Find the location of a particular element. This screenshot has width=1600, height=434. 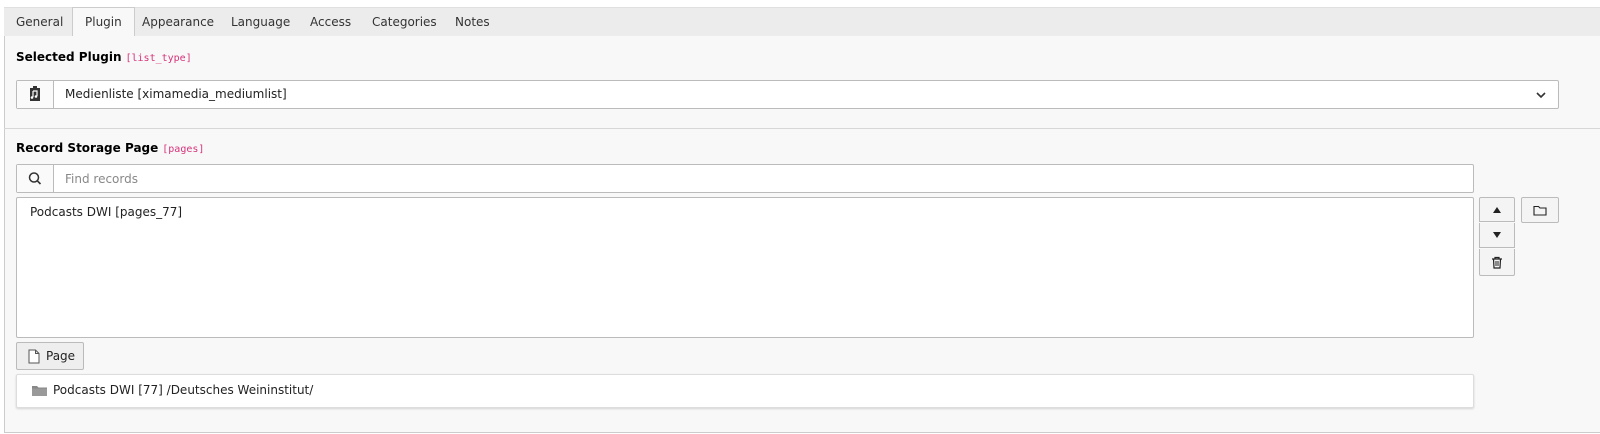

tab-notes: Notes is located at coordinates (472, 22).